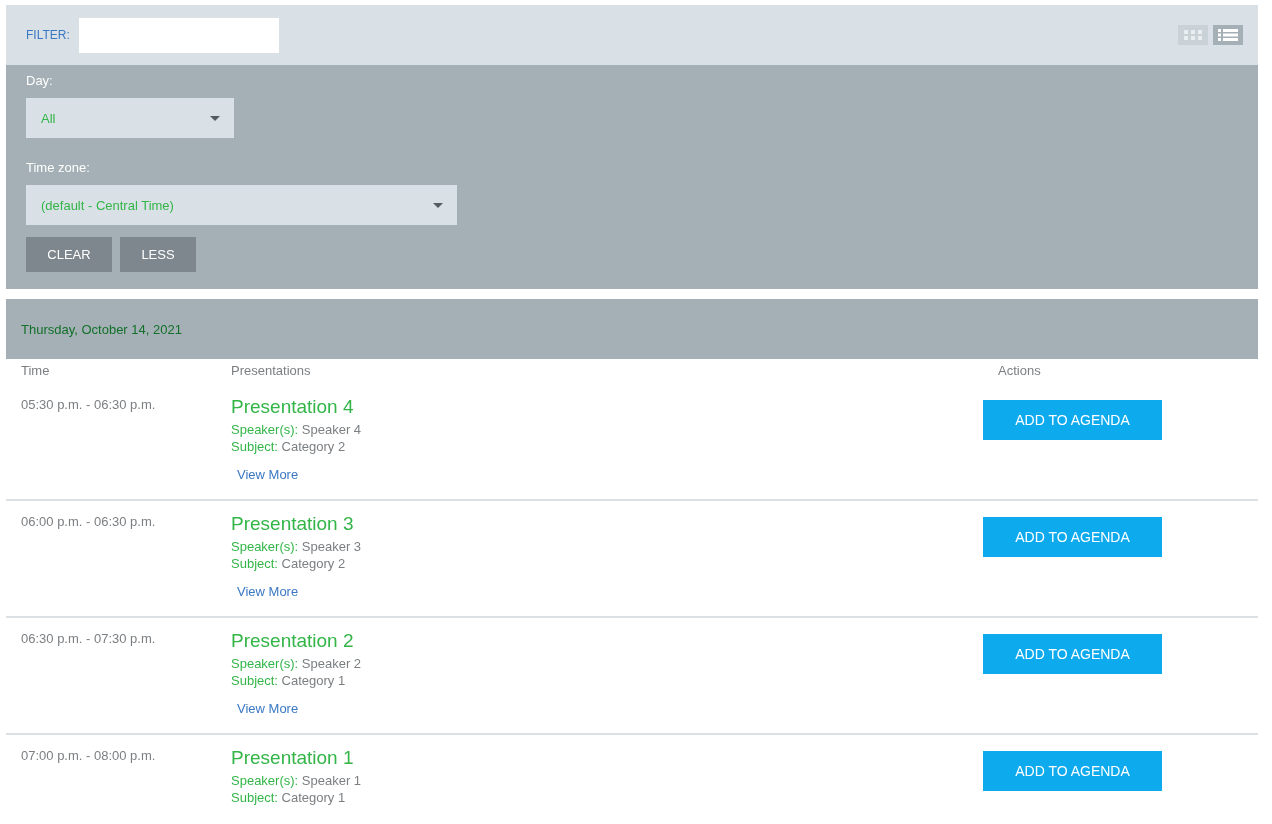 This screenshot has width=1272, height=824. What do you see at coordinates (58, 167) in the screenshot?
I see `time-zone-label: Time zone:` at bounding box center [58, 167].